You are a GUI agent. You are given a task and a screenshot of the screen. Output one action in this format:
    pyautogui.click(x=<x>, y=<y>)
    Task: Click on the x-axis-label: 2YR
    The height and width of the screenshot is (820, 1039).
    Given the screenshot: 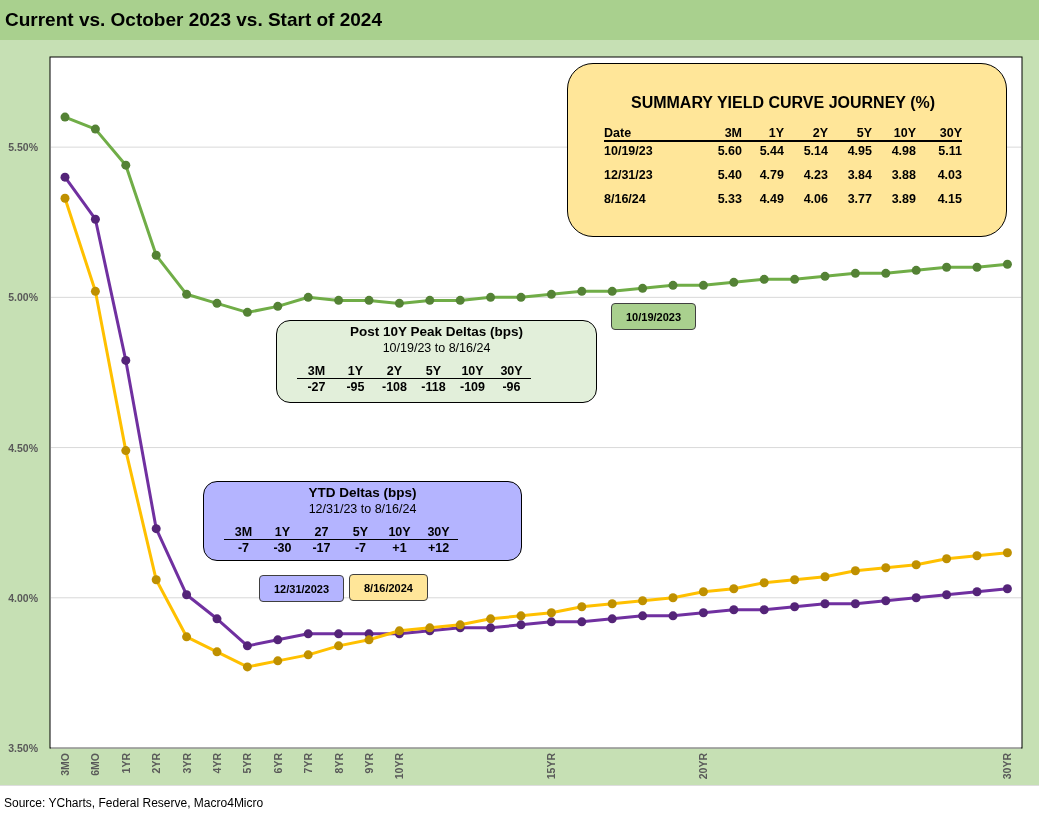 What is the action you would take?
    pyautogui.click(x=156, y=763)
    